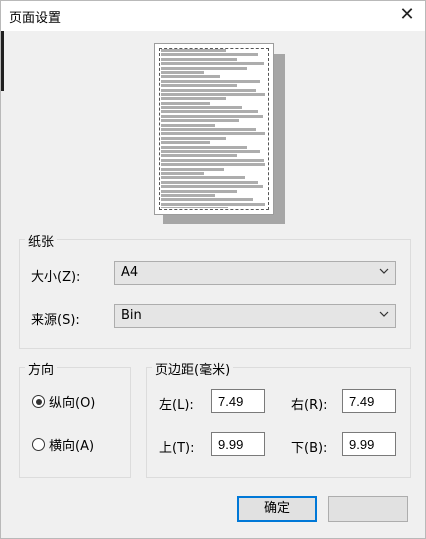  I want to click on title-bar: 页面设置 ✕, so click(213, 16).